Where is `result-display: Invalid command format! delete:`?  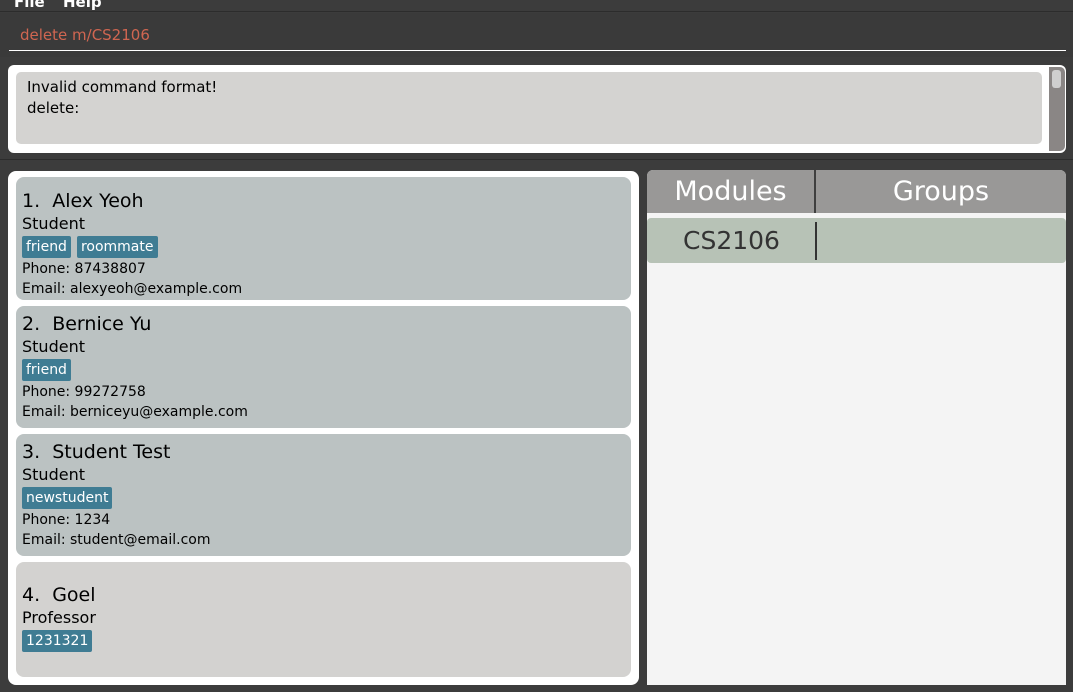 result-display: Invalid command format! delete: is located at coordinates (537, 109).